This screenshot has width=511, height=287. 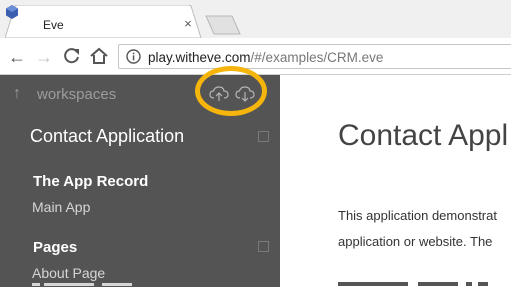 What do you see at coordinates (423, 135) in the screenshot?
I see `page-title: Contact Appl` at bounding box center [423, 135].